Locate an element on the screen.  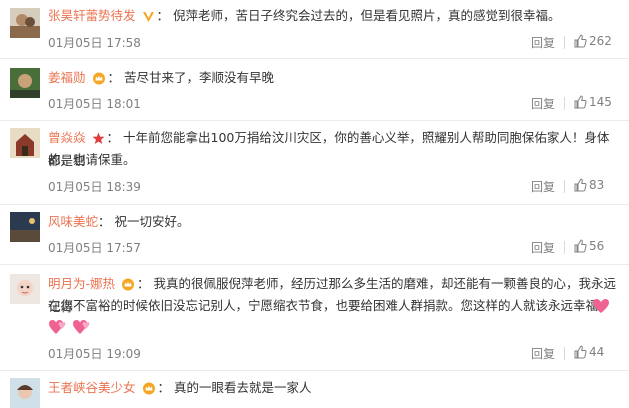
emoji-row is located at coordinates (70, 329).